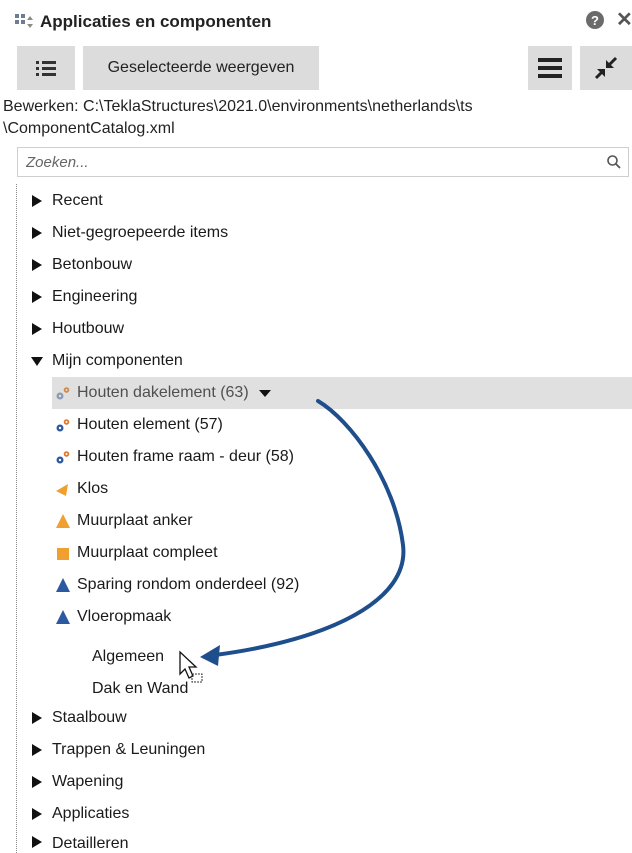  I want to click on search-box, so click(323, 162).